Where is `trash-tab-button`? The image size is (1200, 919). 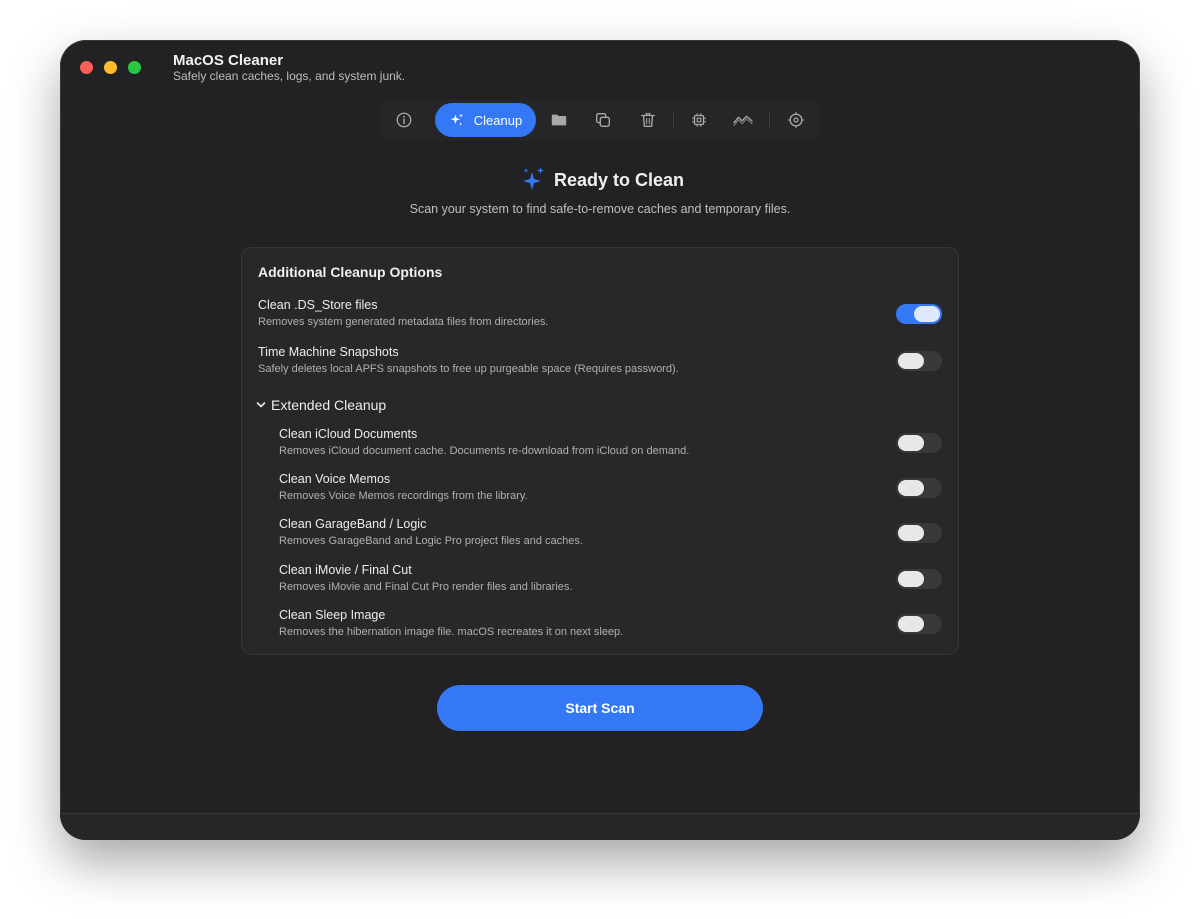
trash-tab-button is located at coordinates (648, 120).